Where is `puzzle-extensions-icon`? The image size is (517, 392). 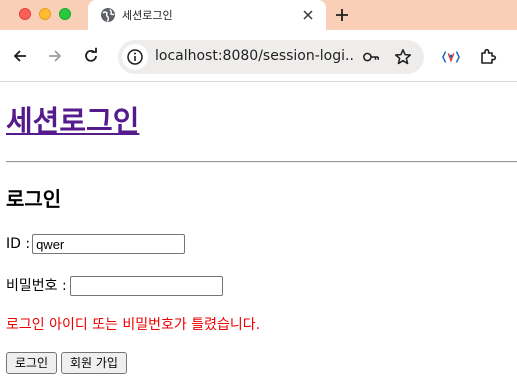
puzzle-extensions-icon is located at coordinates (488, 56).